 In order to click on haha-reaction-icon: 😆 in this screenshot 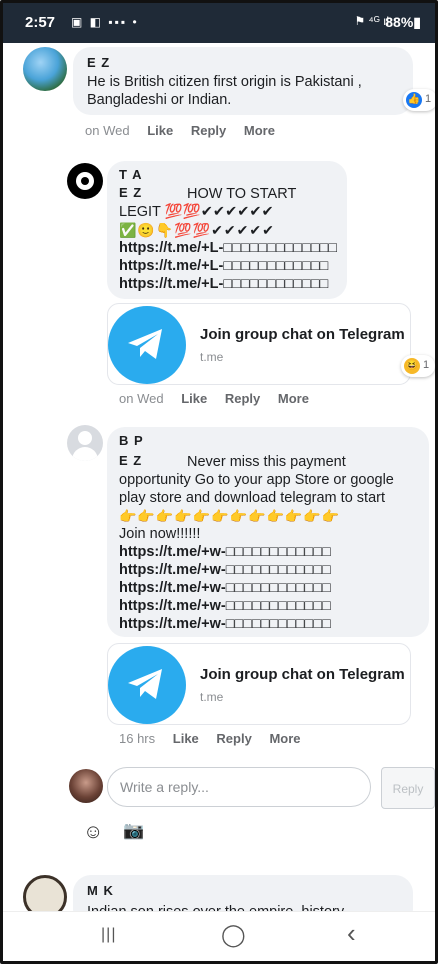, I will do `click(412, 366)`.